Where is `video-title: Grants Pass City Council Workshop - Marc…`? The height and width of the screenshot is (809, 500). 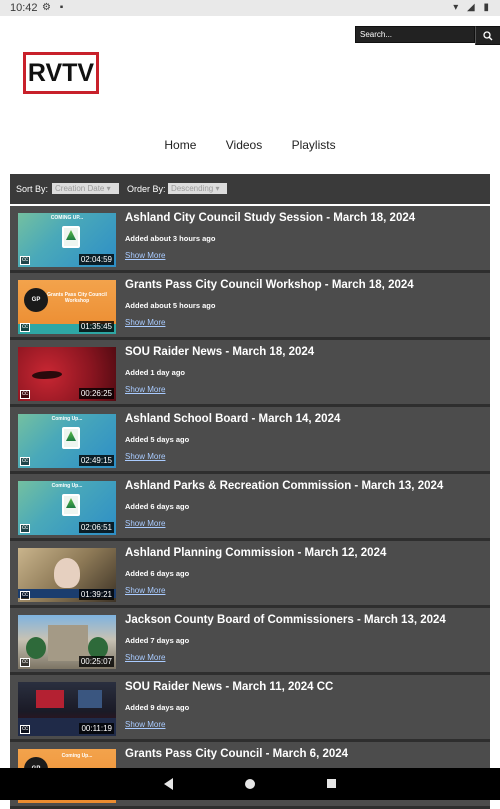 video-title: Grants Pass City Council Workshop - Marc… is located at coordinates (269, 285).